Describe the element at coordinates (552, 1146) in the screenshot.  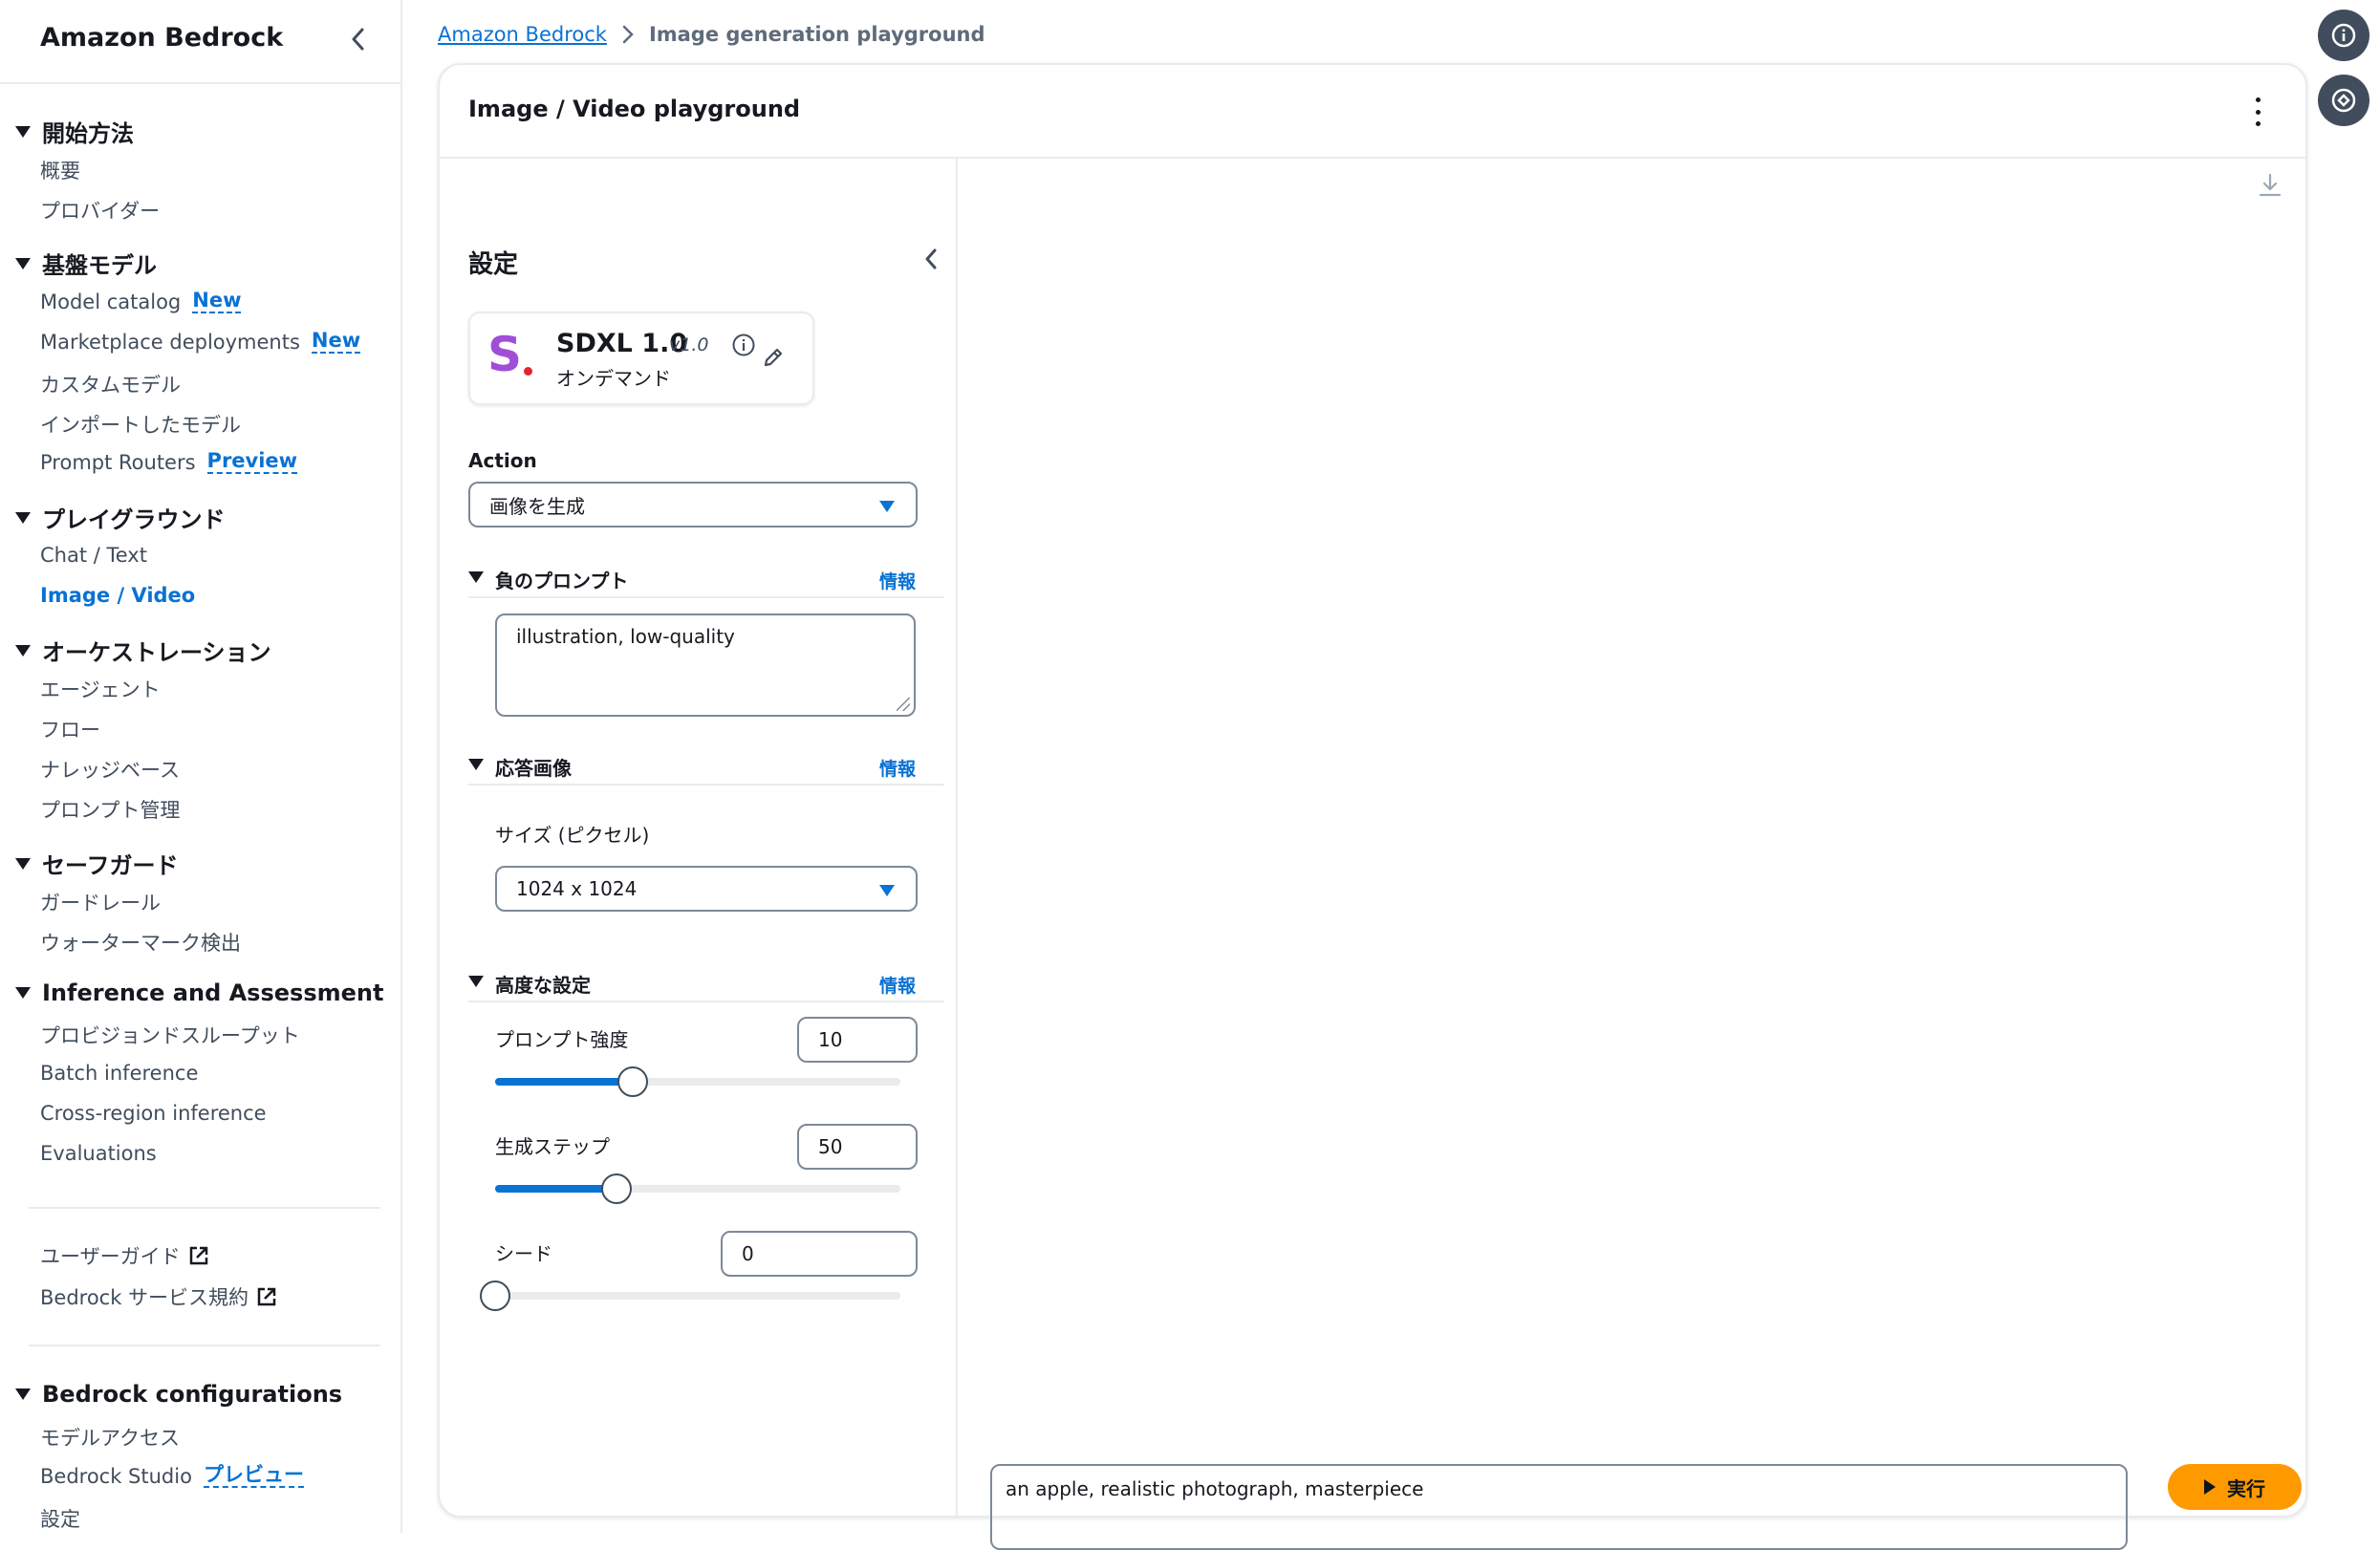
I see `generation-steps-label: 生成ステップ` at that location.